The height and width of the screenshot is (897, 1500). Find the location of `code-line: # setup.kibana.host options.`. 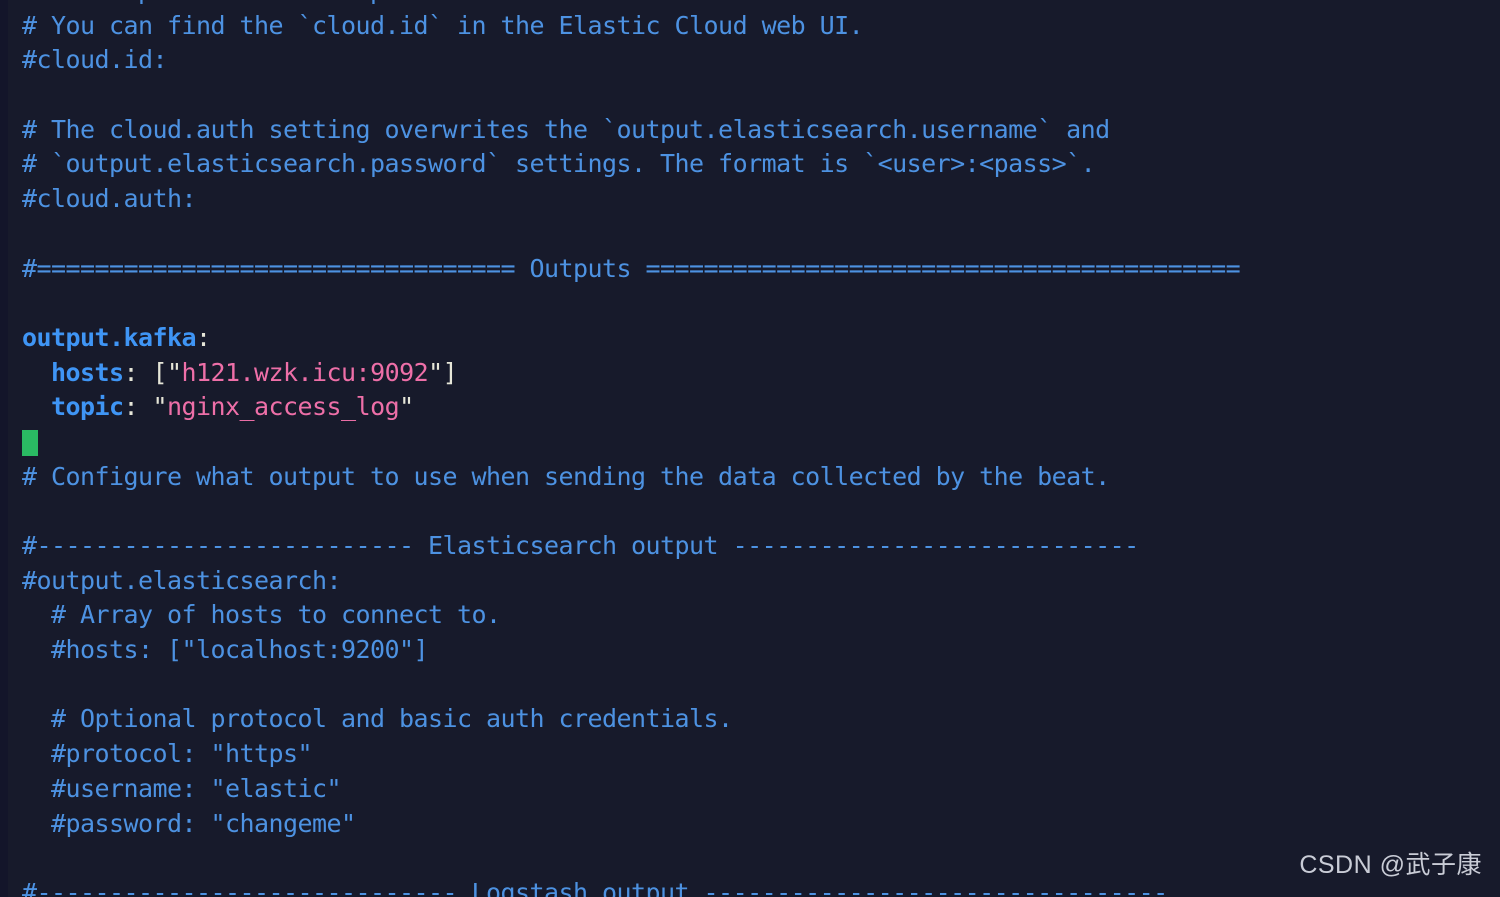

code-line: # setup.kibana.host options. is located at coordinates (631, 4).